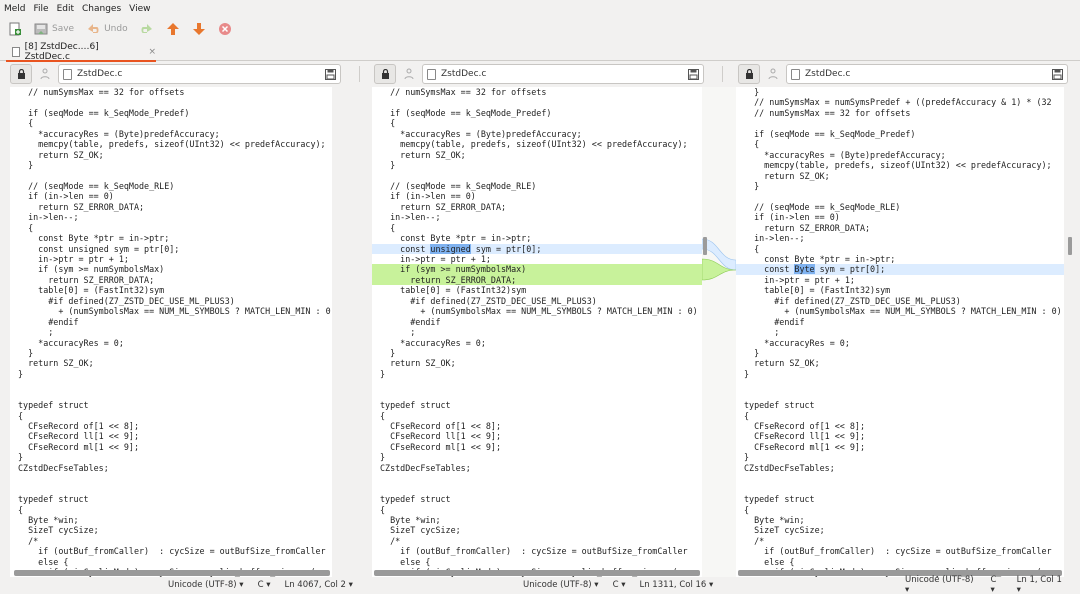  I want to click on lock-toggle-middle, so click(385, 74).